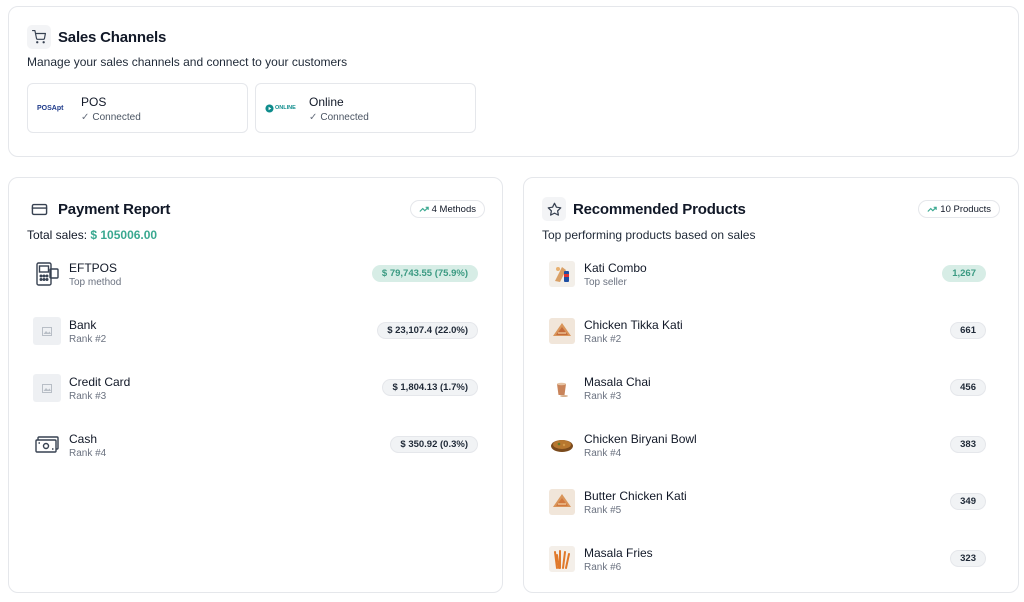  What do you see at coordinates (766, 390) in the screenshot?
I see `product-row: Masala Chai Rank #3 456` at bounding box center [766, 390].